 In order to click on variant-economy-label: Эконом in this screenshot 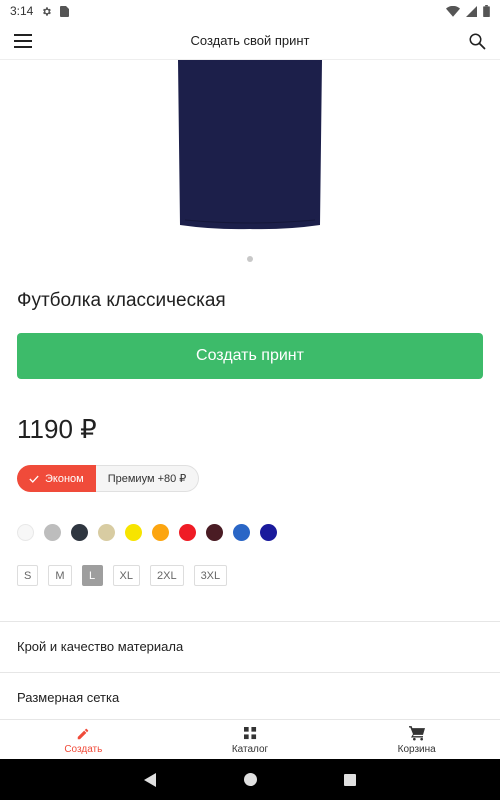, I will do `click(64, 478)`.